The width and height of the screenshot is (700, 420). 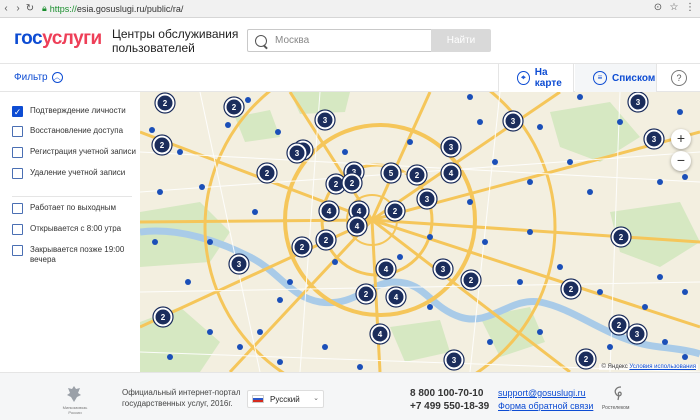 What do you see at coordinates (679, 78) in the screenshot?
I see `help-button: ?` at bounding box center [679, 78].